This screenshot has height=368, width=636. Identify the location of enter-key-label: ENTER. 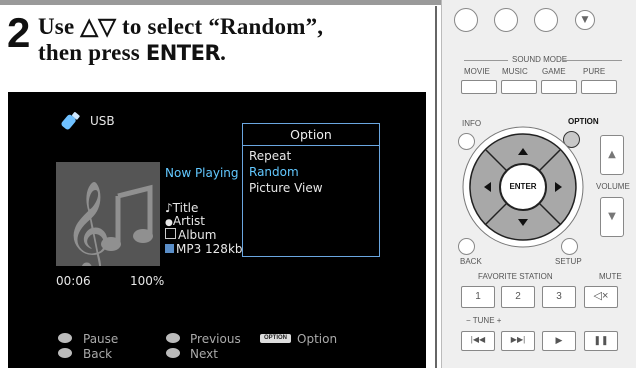
(183, 53).